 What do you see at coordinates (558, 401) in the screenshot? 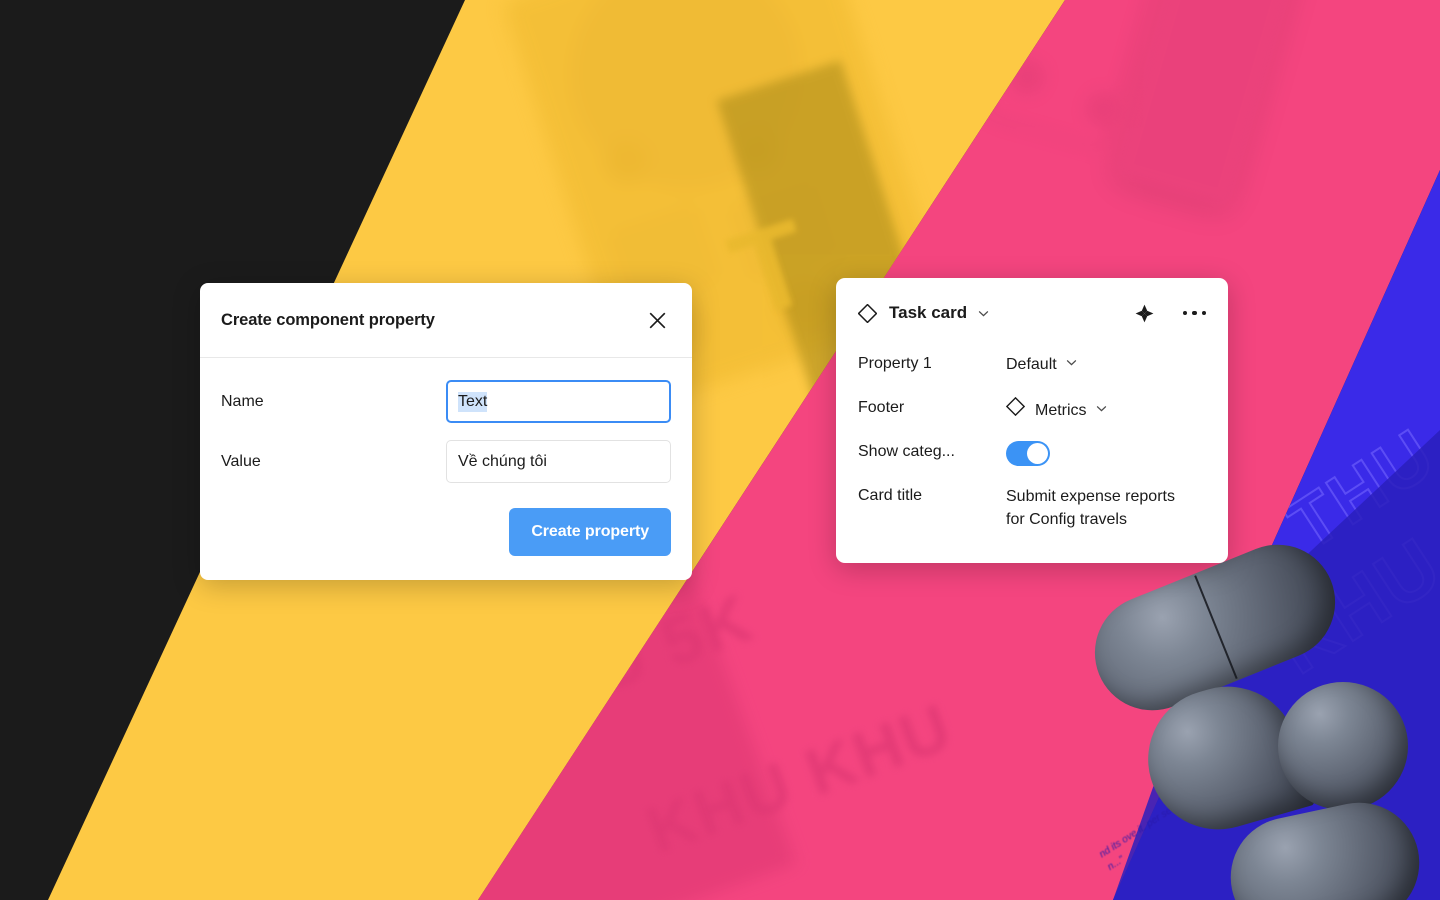
I see `name-input: Text` at bounding box center [558, 401].